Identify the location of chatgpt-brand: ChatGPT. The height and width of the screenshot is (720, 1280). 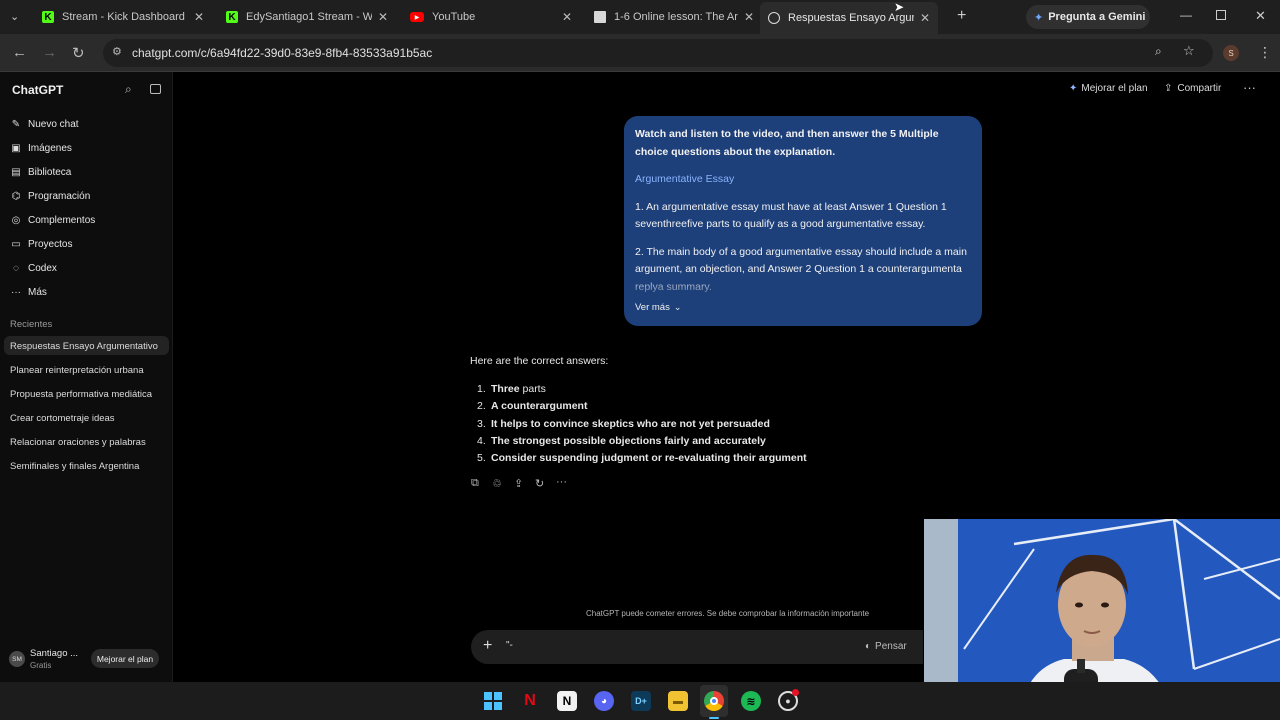
(37, 90).